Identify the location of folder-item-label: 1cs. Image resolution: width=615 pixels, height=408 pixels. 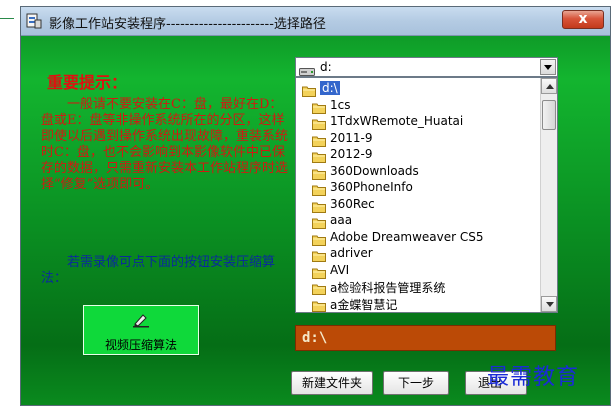
(340, 104).